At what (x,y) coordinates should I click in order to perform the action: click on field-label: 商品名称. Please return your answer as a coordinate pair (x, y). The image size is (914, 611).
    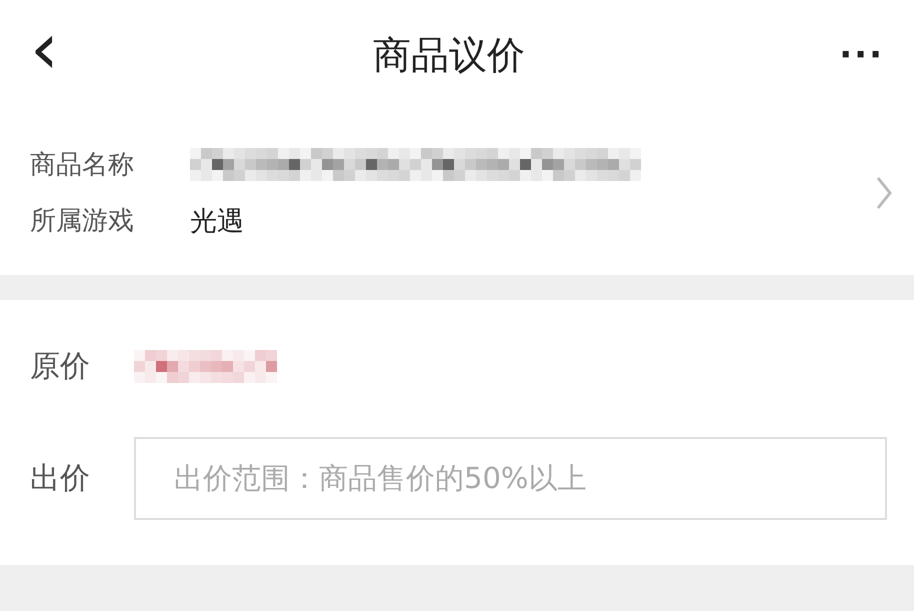
    Looking at the image, I should click on (82, 165).